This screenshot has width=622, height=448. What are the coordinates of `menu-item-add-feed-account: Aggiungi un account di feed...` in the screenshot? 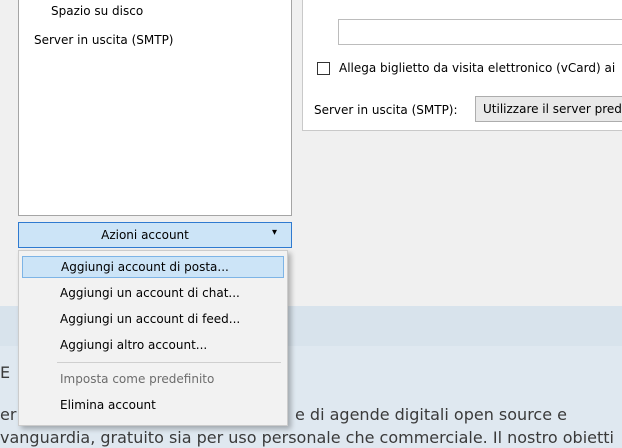 It's located at (153, 320).